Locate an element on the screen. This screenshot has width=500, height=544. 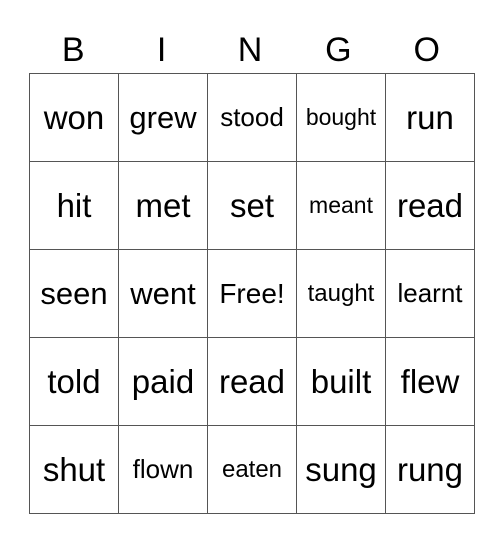
bingo-cell: learnt is located at coordinates (430, 293).